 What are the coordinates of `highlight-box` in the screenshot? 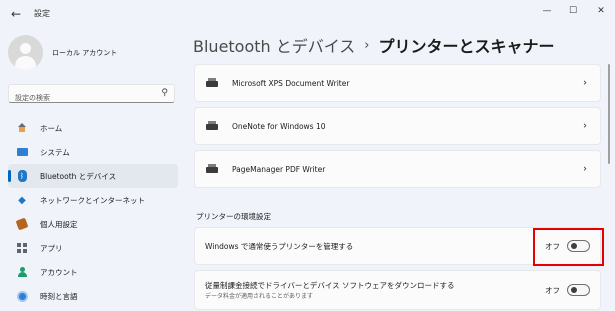 It's located at (568, 247).